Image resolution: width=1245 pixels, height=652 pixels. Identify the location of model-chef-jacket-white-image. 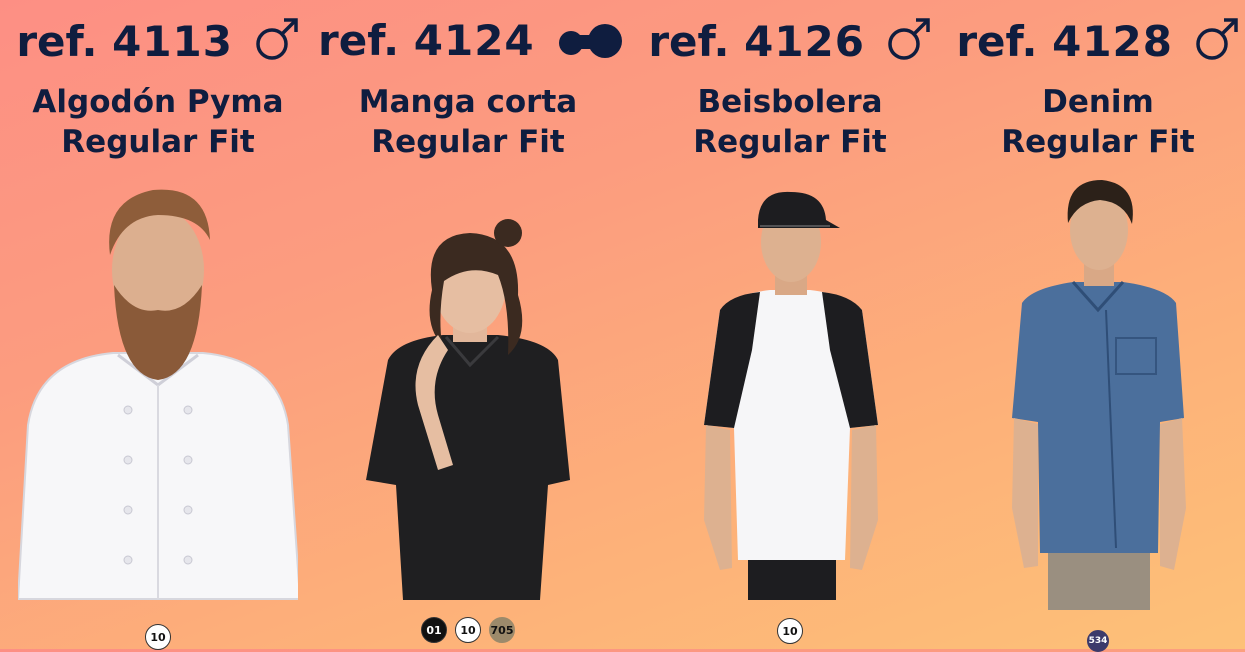
(158, 394).